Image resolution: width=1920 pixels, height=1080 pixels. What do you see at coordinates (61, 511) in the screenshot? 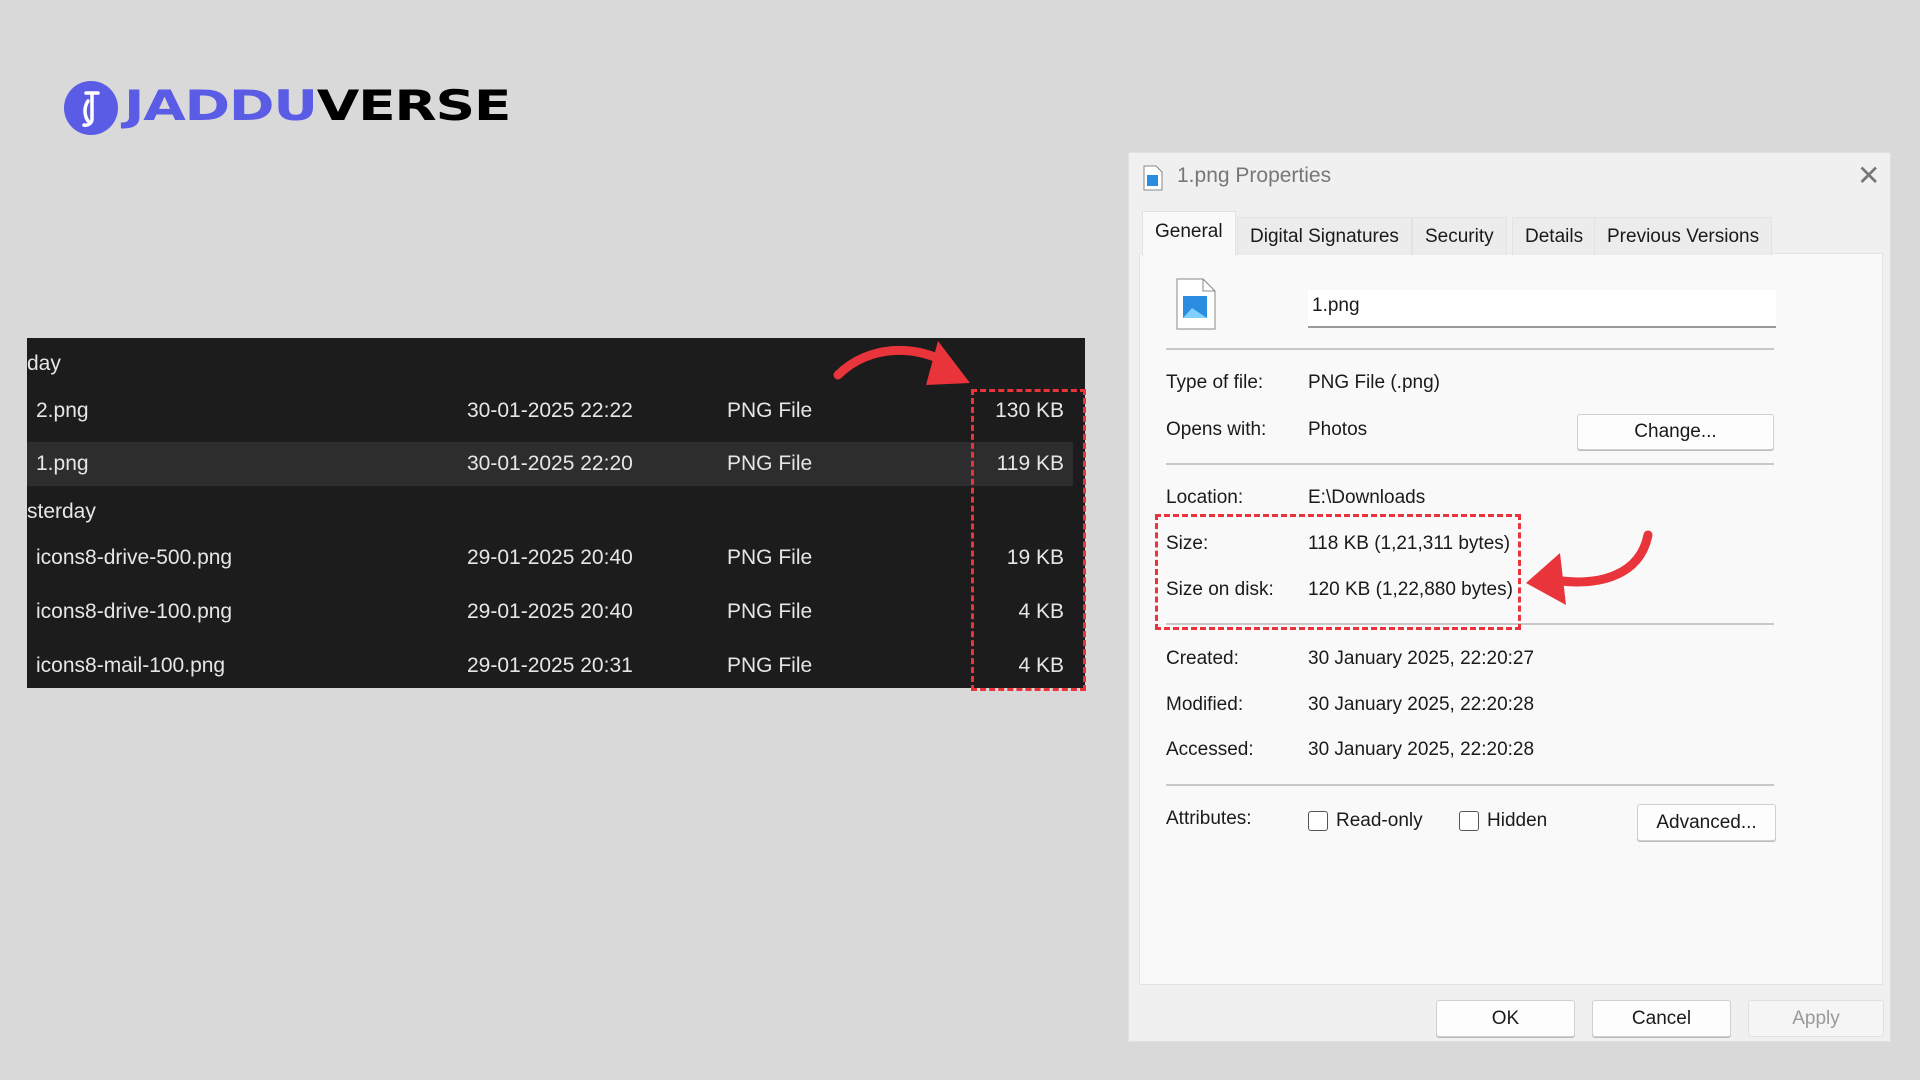
I see `group-header: sterday` at bounding box center [61, 511].